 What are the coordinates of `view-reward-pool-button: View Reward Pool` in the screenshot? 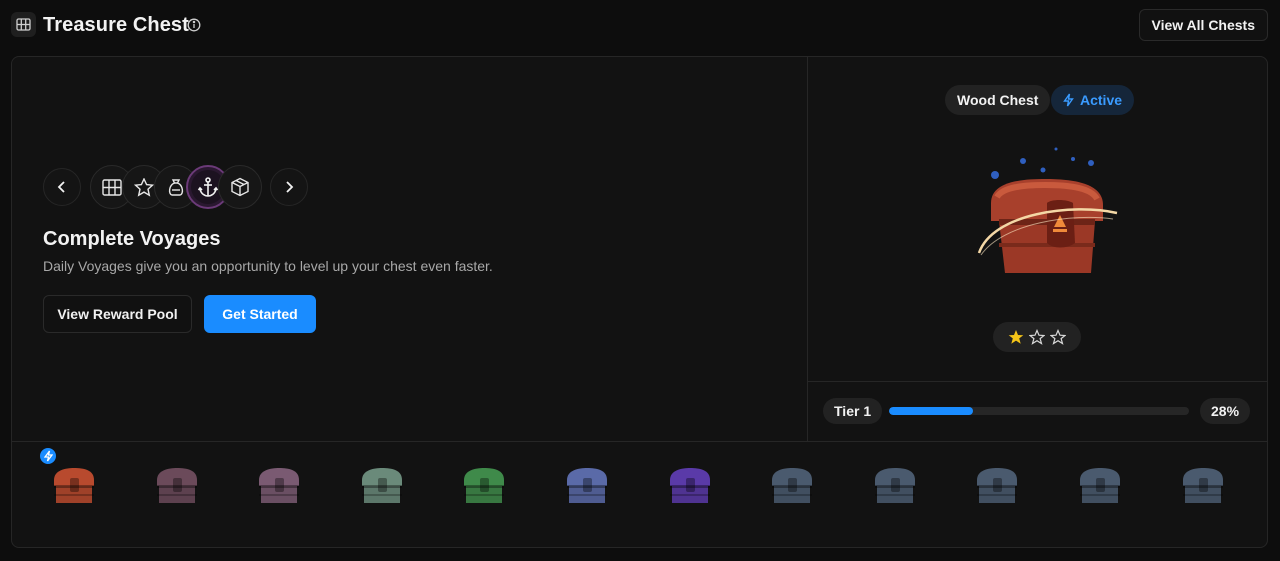 It's located at (117, 314).